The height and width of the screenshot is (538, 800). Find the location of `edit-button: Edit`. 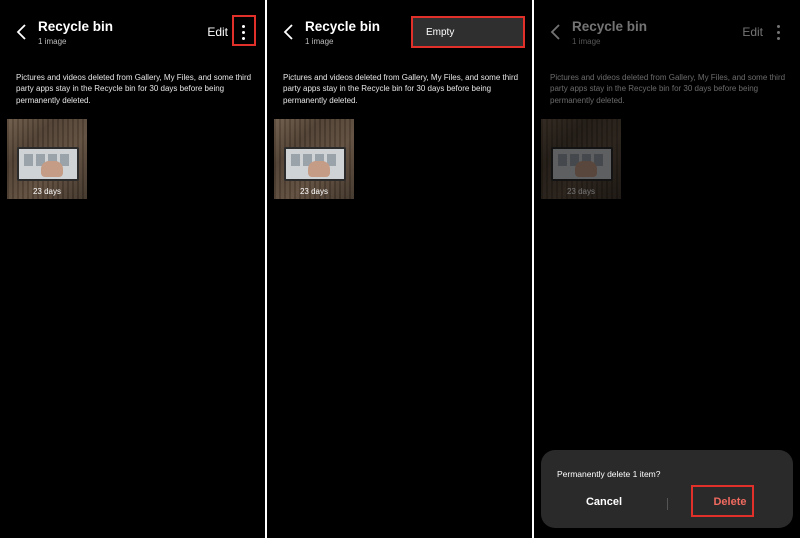

edit-button: Edit is located at coordinates (217, 32).